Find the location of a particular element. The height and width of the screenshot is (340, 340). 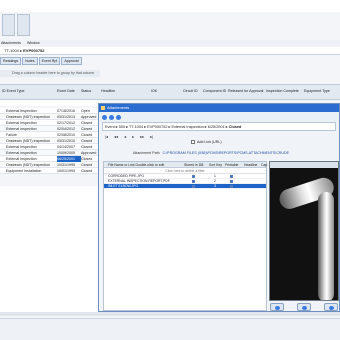

toolbar-label-window: Window is located at coordinates (33, 43).